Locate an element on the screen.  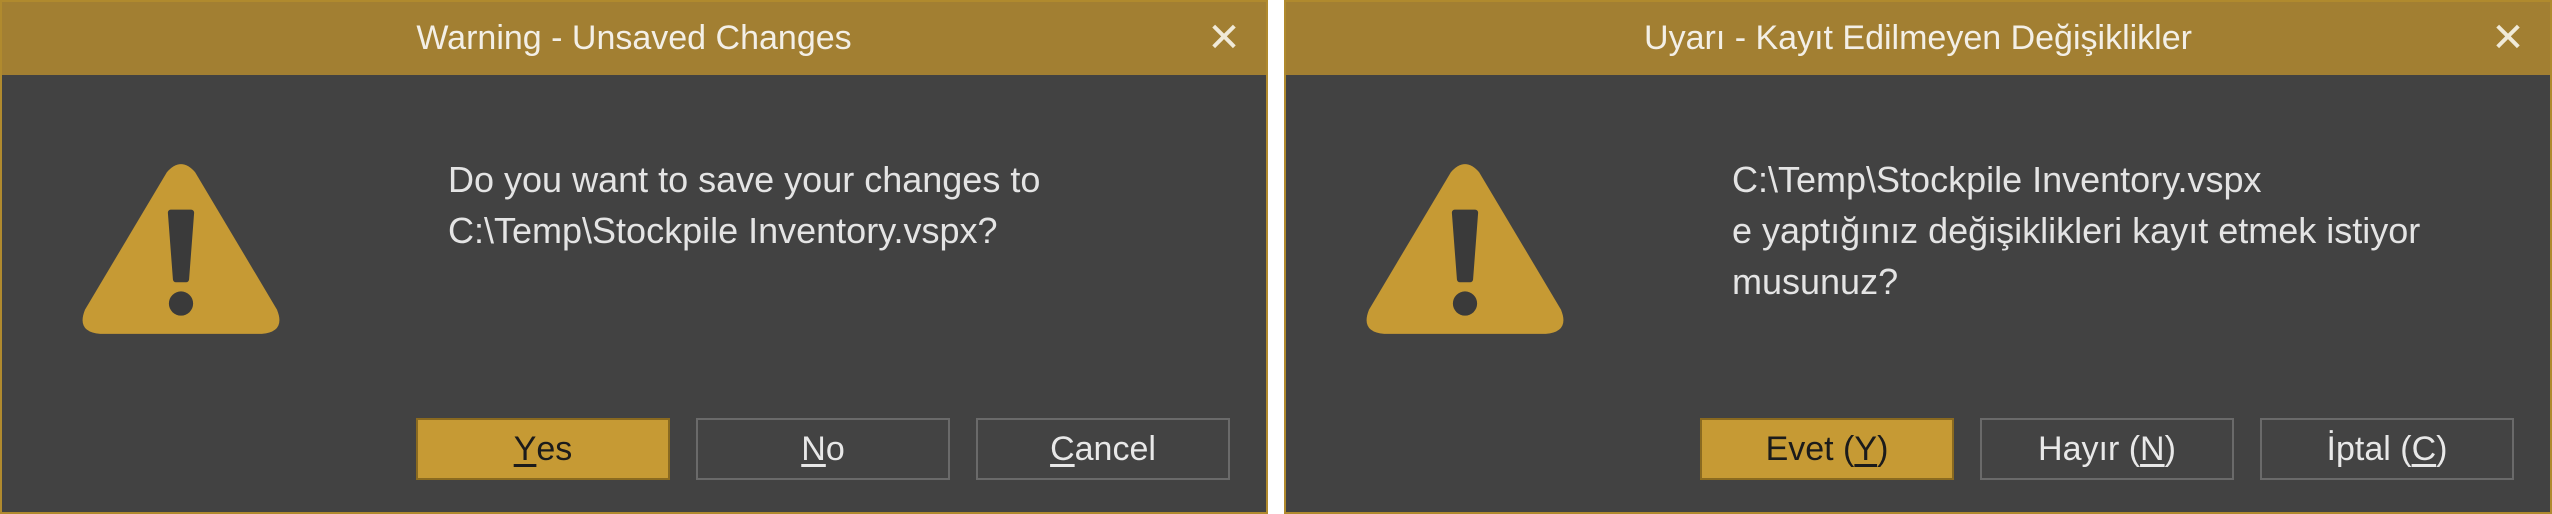
button-label-pre: Hayır ( is located at coordinates (2089, 448).